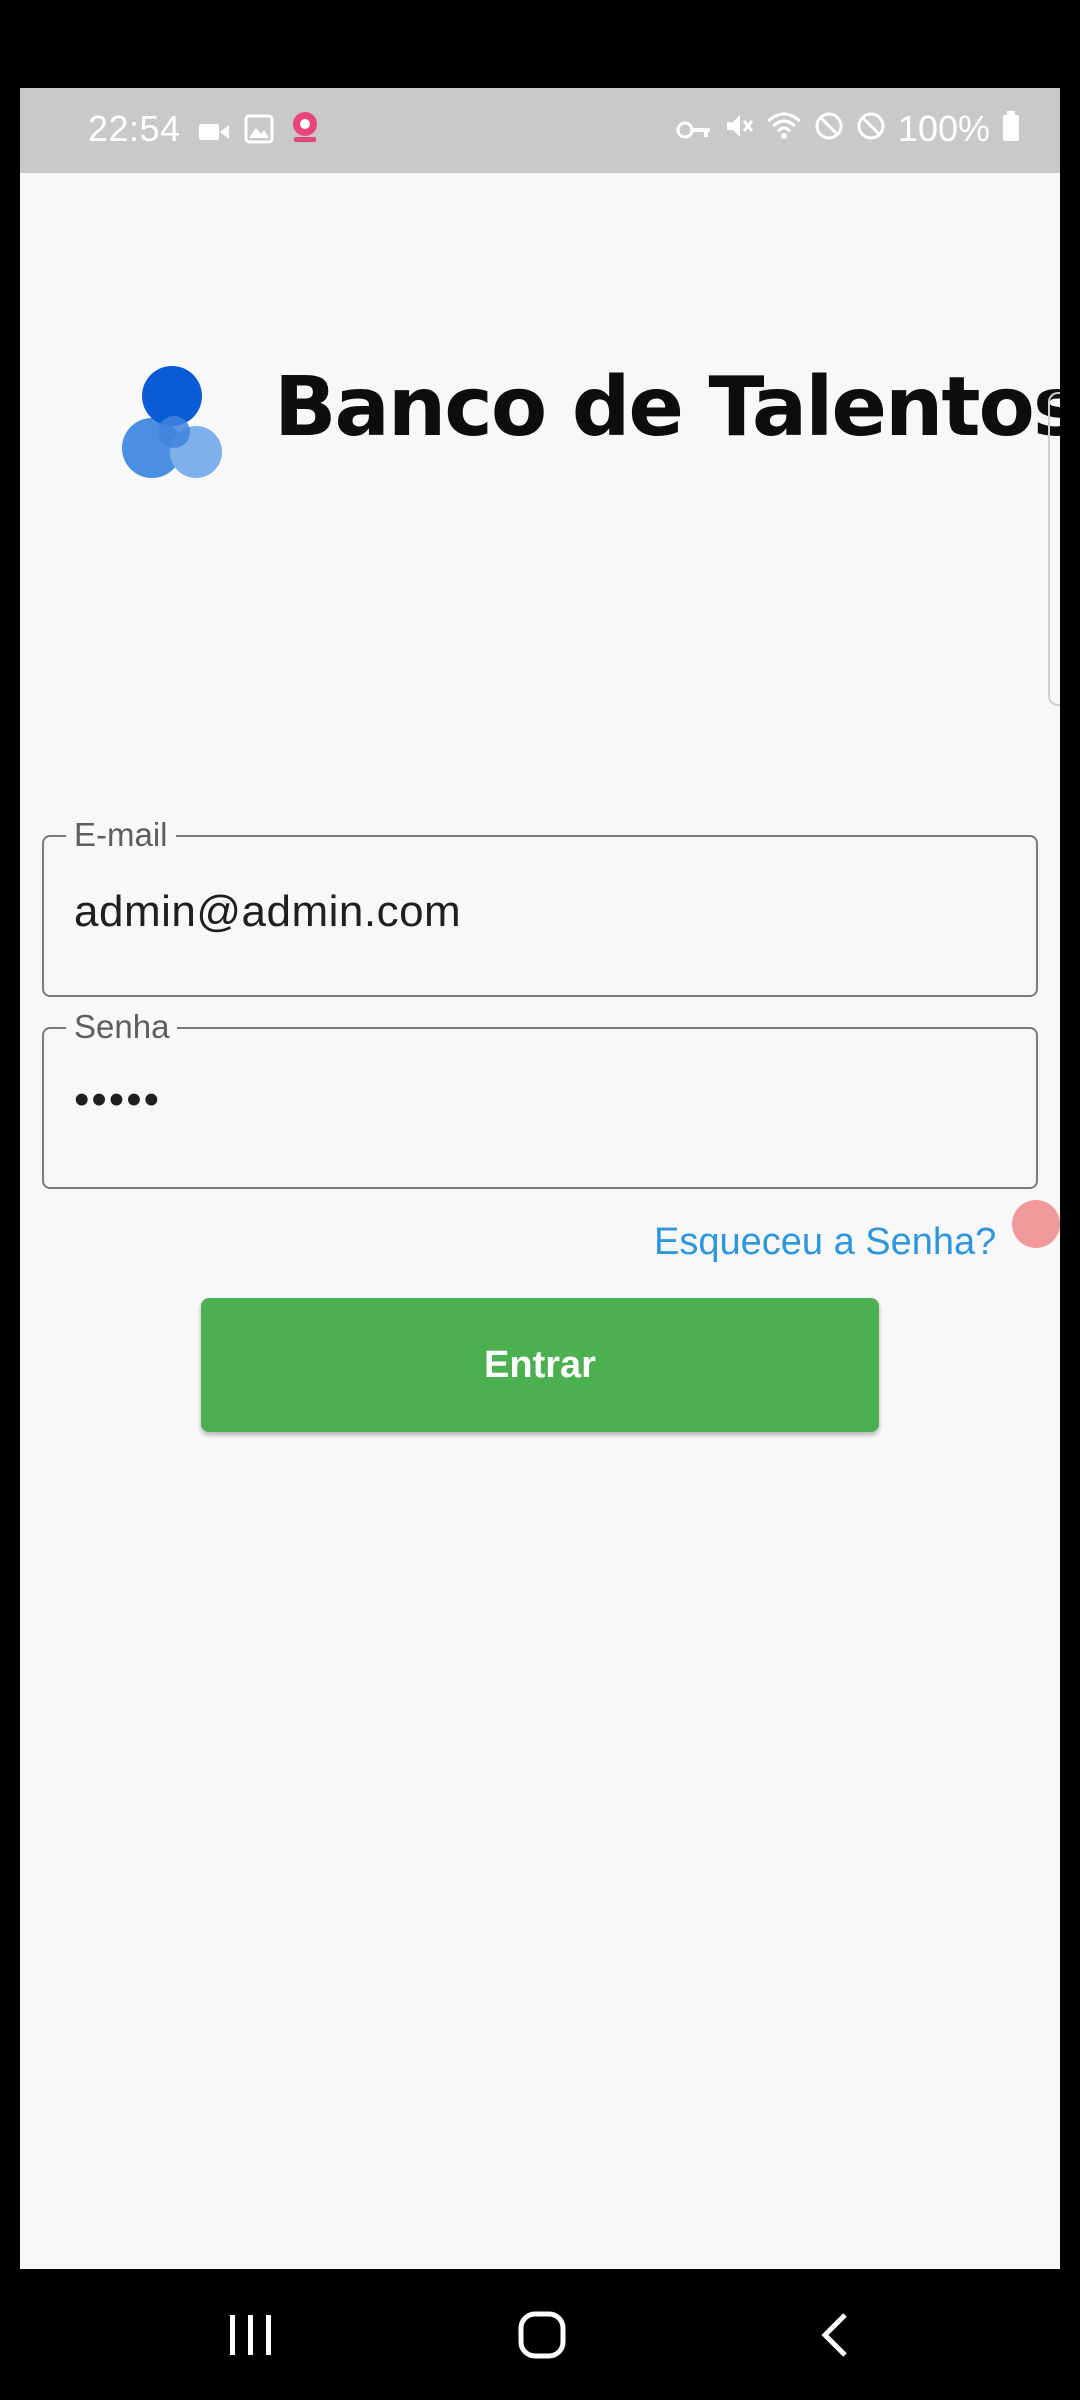 The height and width of the screenshot is (2400, 1080). Describe the element at coordinates (943, 128) in the screenshot. I see `battery-percent: 100%` at that location.